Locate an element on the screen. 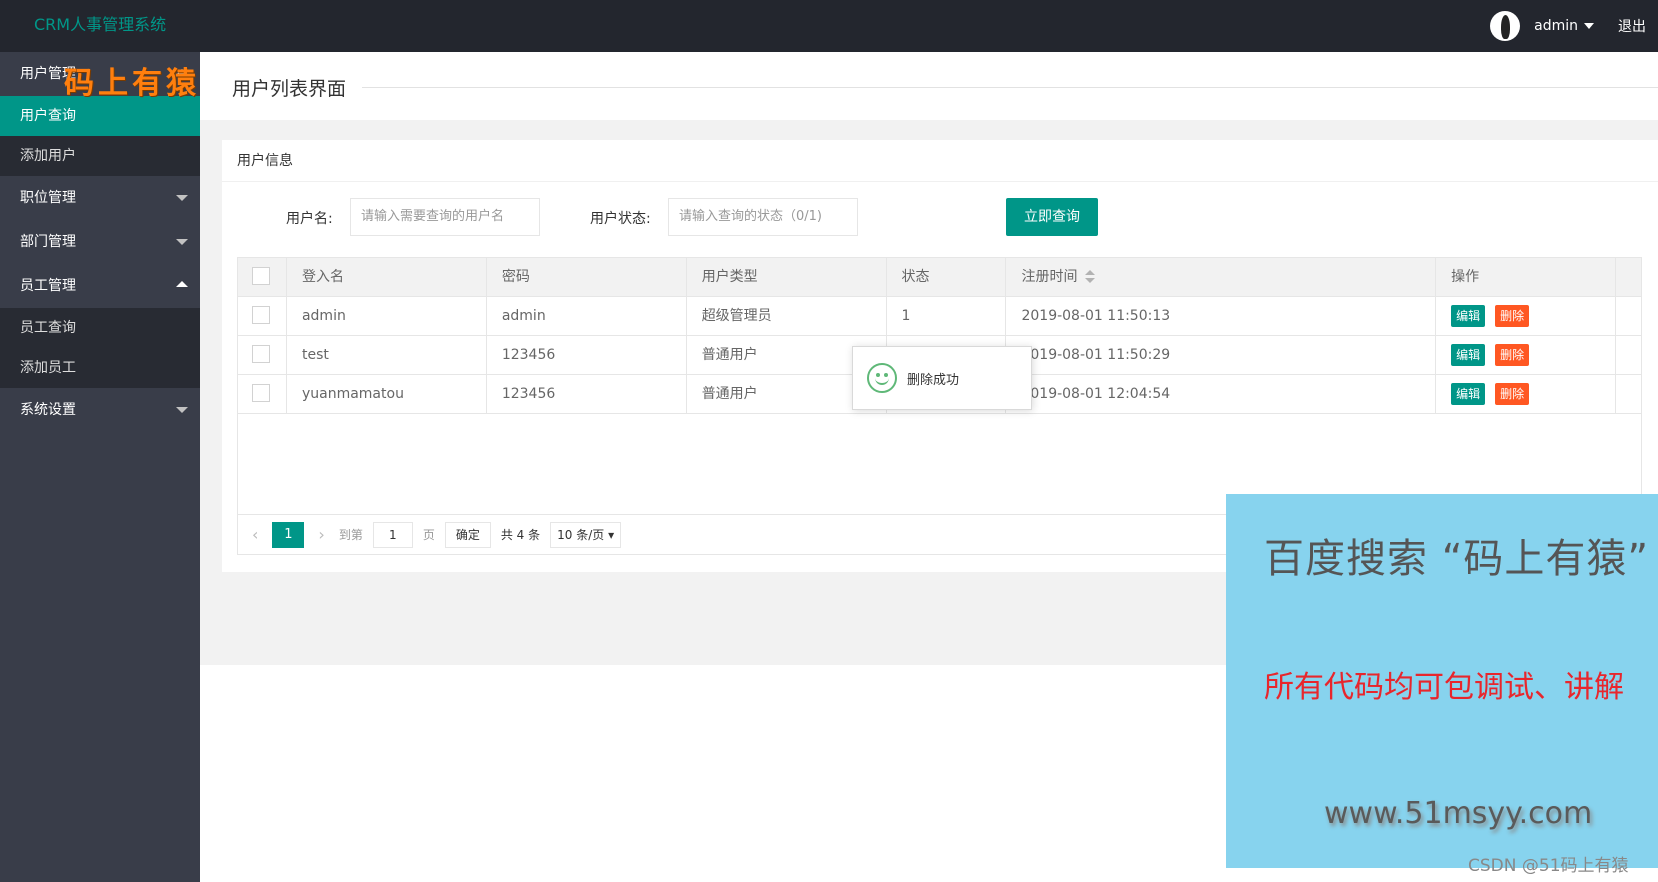 The width and height of the screenshot is (1658, 882). goto-confirm-button: 确定 is located at coordinates (467, 534).